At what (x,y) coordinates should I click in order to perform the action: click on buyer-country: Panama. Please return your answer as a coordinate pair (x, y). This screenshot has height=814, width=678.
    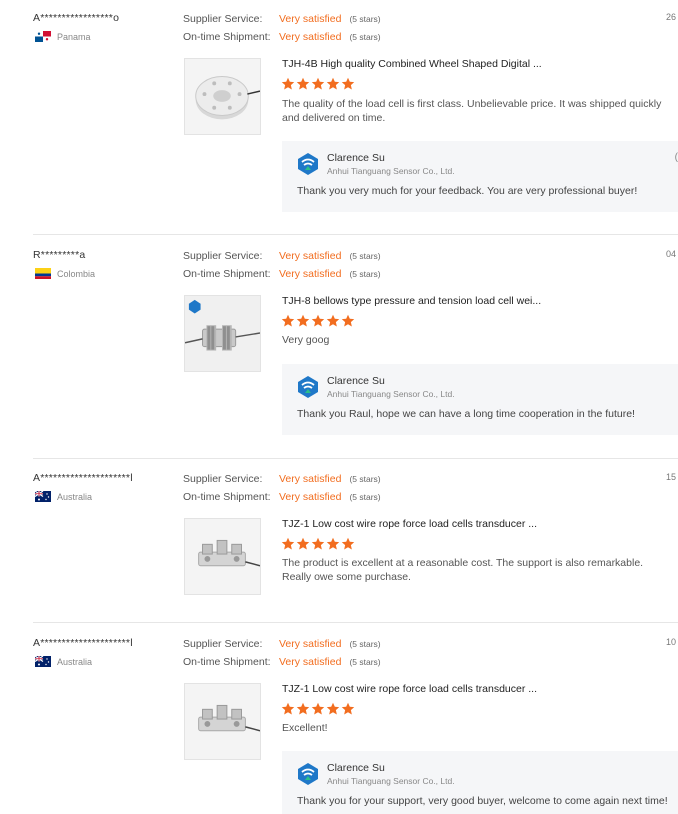
    Looking at the image, I should click on (63, 36).